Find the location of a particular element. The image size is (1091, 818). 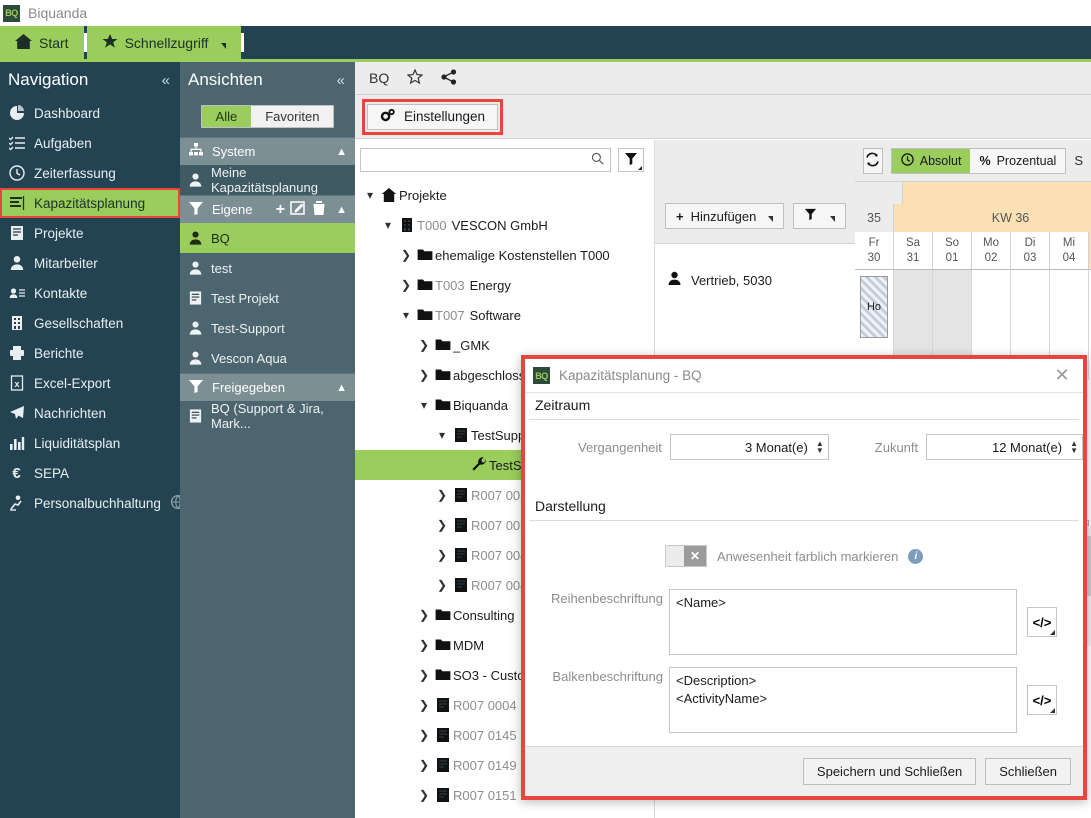

sidebar-item-dashboard: Dashboard is located at coordinates (90, 113).